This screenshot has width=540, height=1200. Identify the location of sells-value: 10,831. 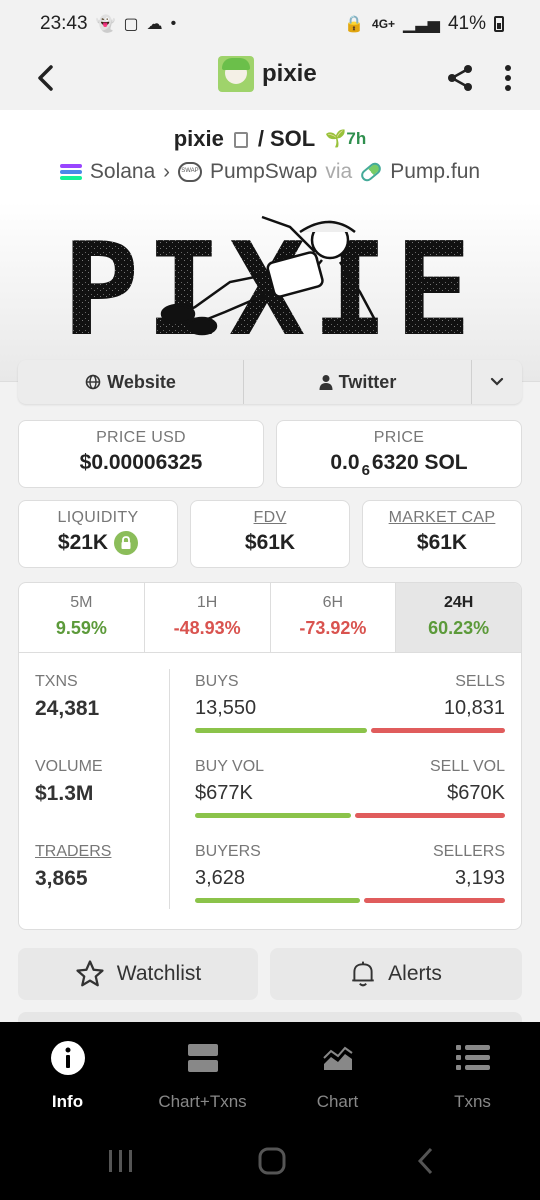
(474, 708).